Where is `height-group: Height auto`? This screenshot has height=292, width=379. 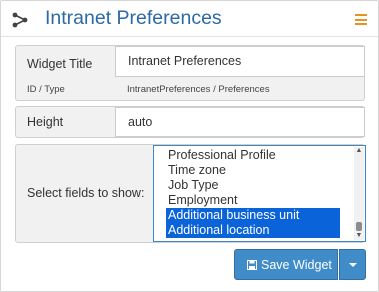 height-group: Height auto is located at coordinates (190, 122).